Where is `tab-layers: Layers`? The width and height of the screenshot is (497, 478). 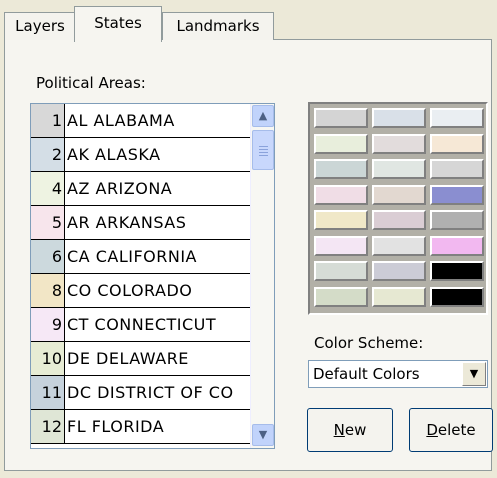
tab-layers: Layers is located at coordinates (40, 26).